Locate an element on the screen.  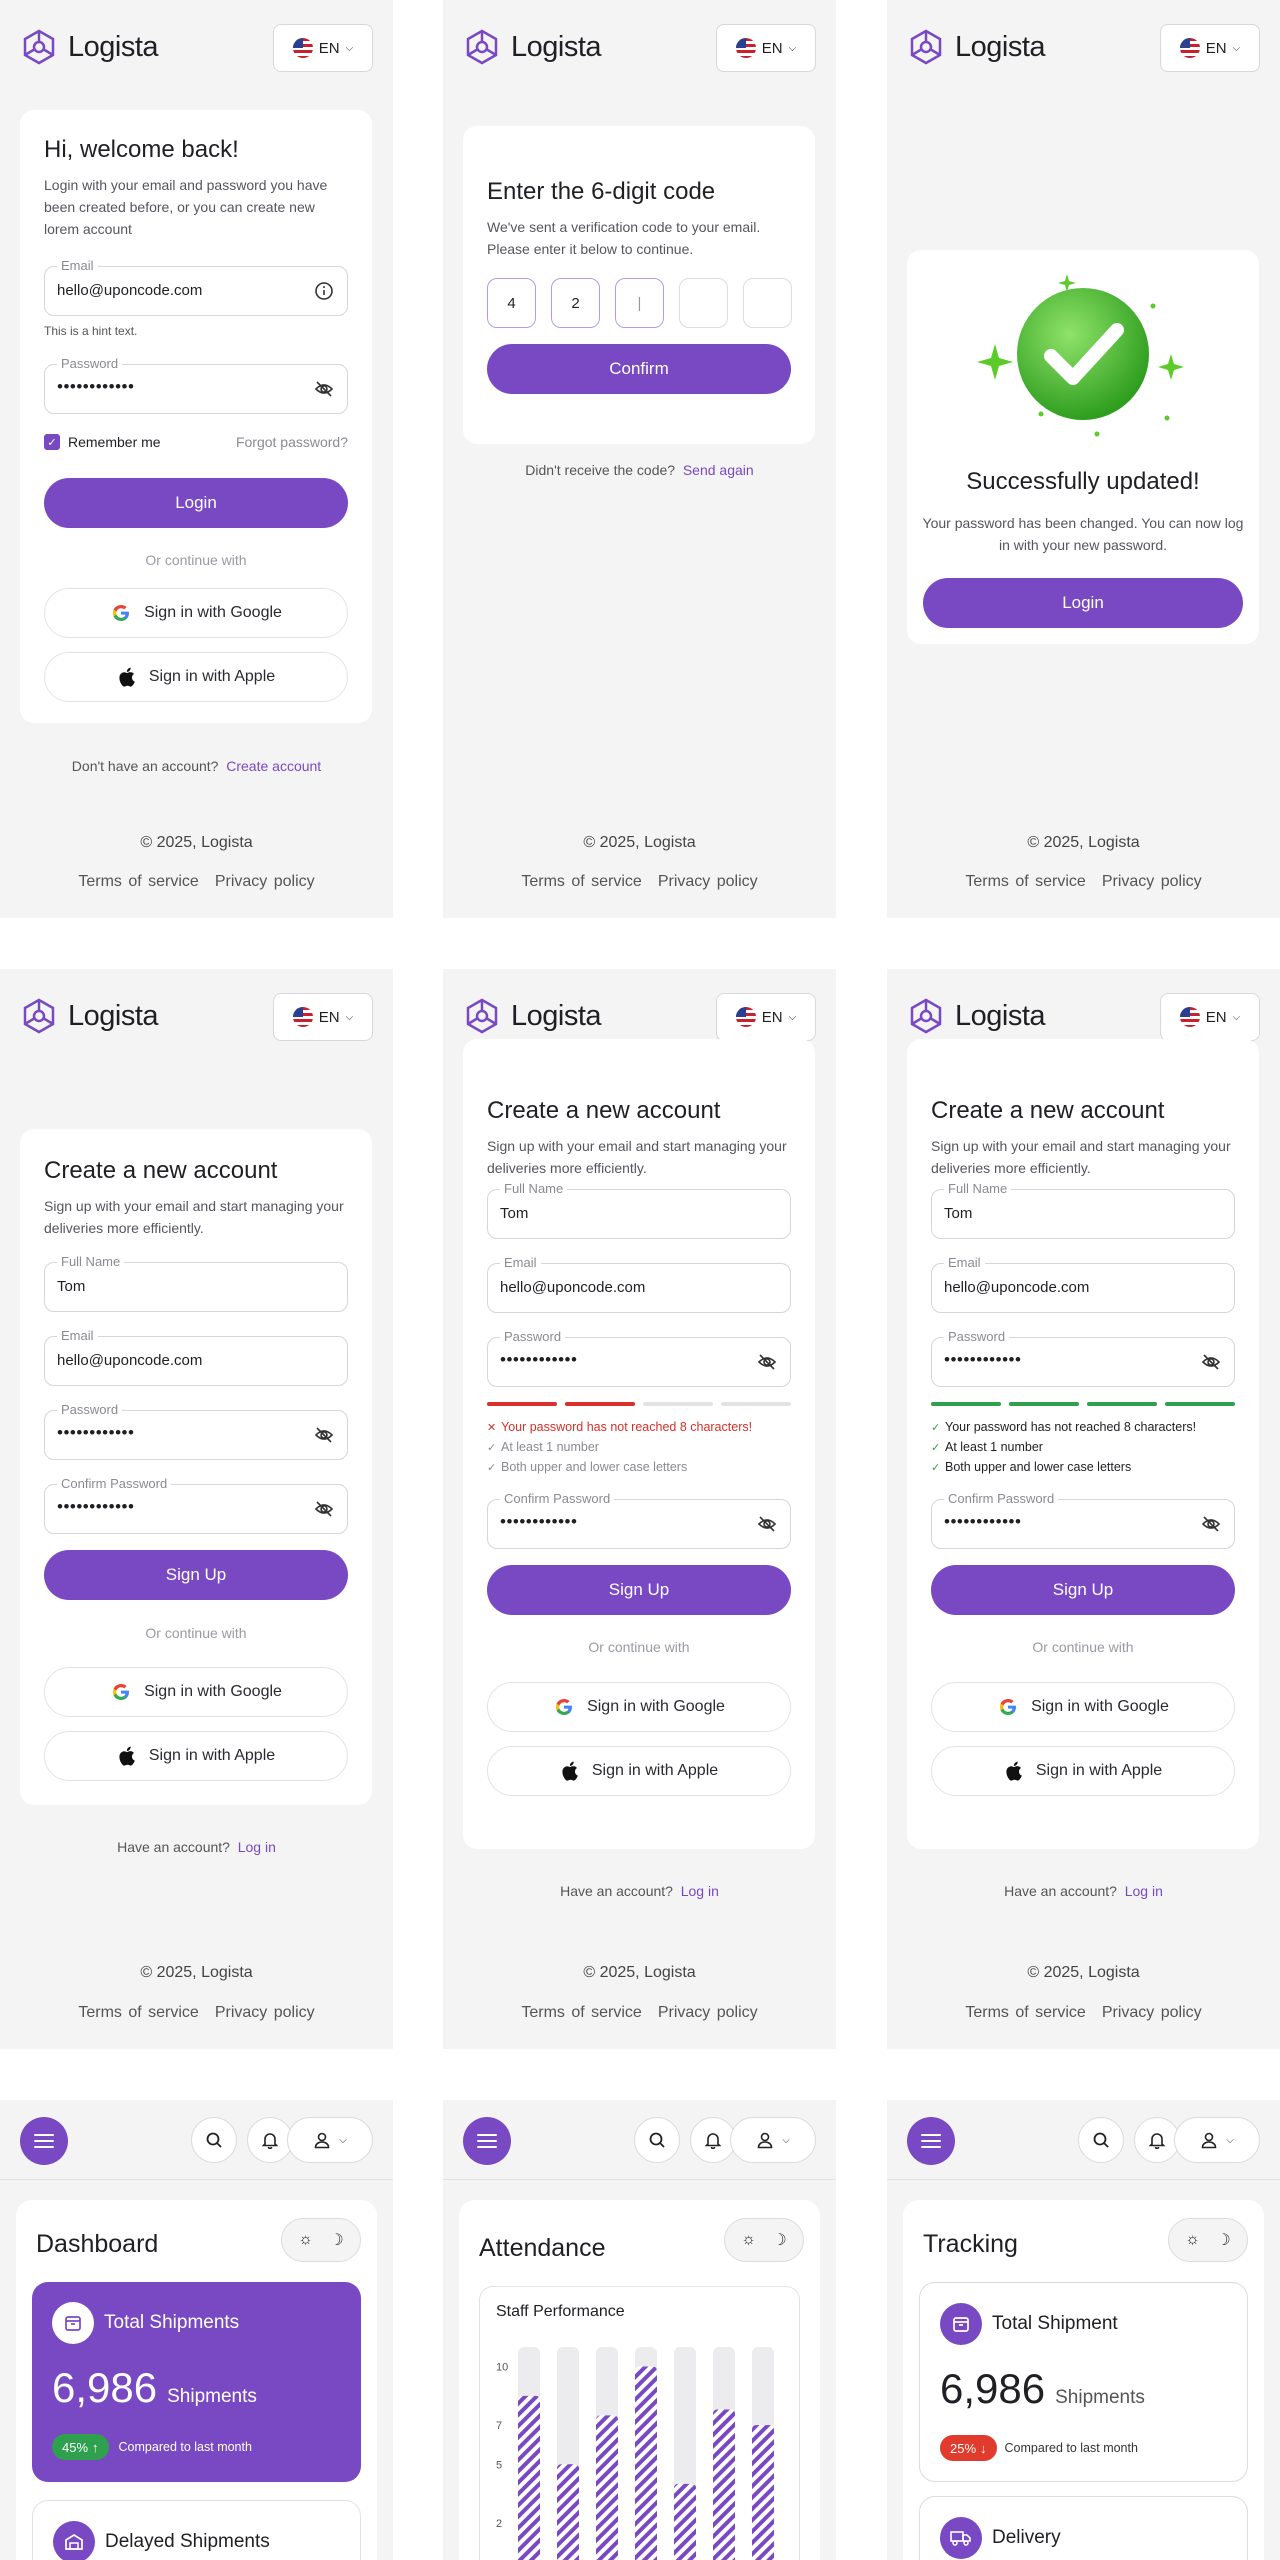
code-digit-2: 2 is located at coordinates (575, 303).